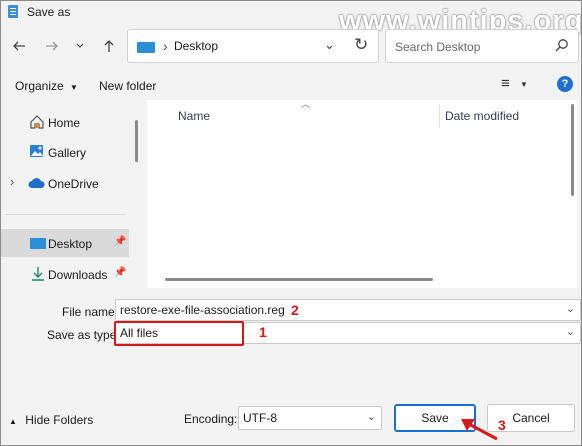 This screenshot has height=446, width=582. I want to click on sidebar-item-desktop: Desktop 📌, so click(65, 243).